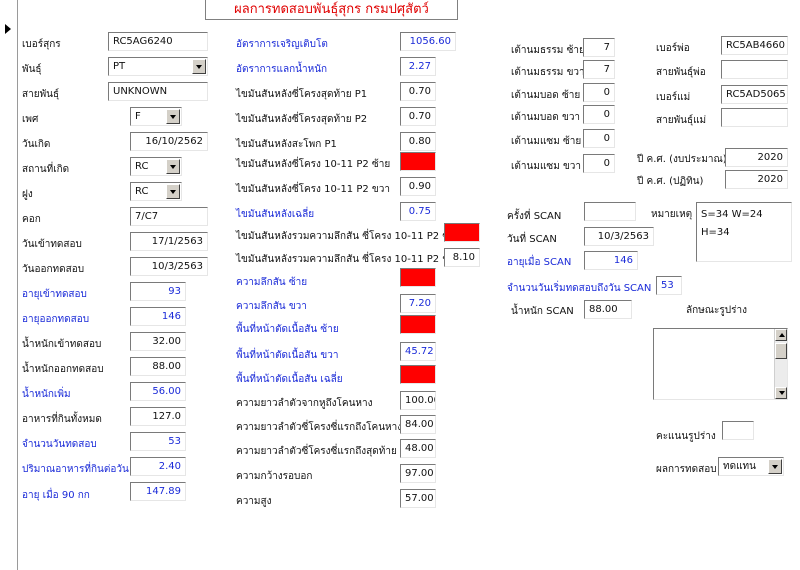 This screenshot has width=800, height=570. Describe the element at coordinates (304, 403) in the screenshot. I see `body-len-label: ความยาวลำตัวจากหูถึงโคนหาง` at that location.